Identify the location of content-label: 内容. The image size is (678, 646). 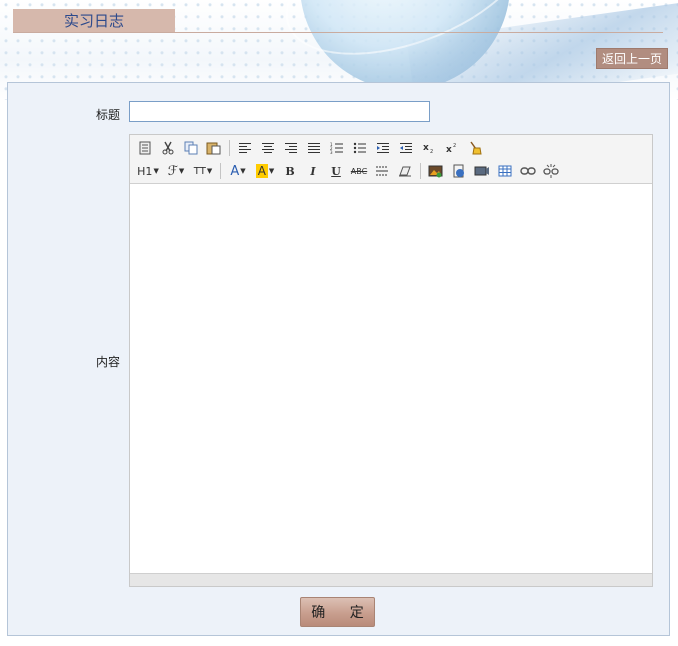
(107, 362).